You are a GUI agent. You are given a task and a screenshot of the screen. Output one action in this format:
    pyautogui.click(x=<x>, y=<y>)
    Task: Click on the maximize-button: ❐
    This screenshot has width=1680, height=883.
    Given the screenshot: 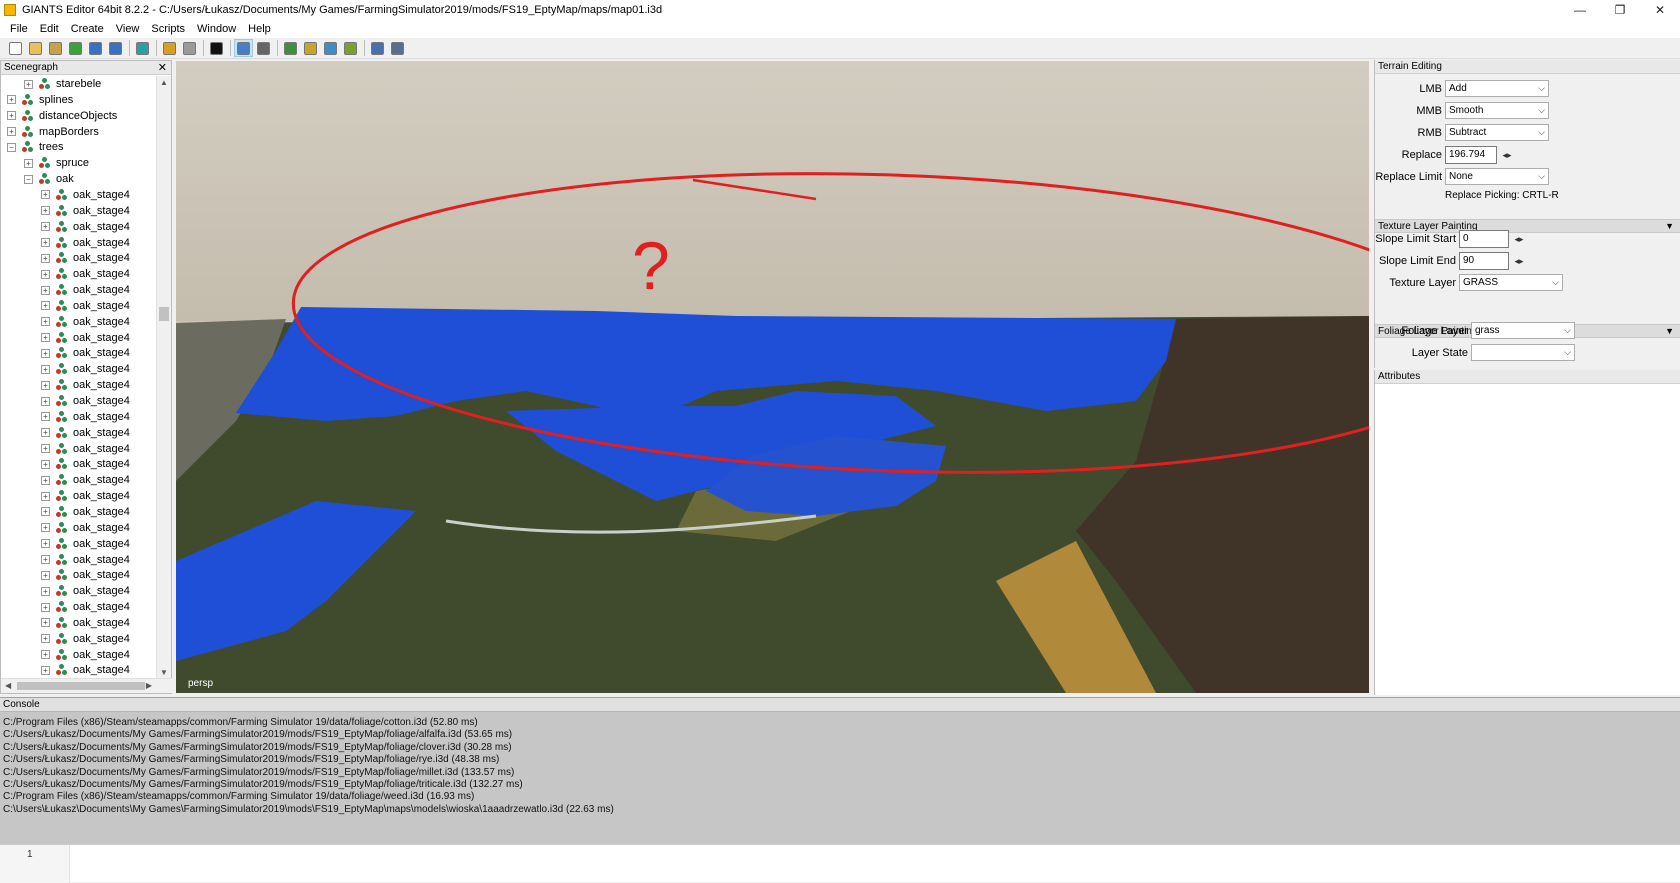 What is the action you would take?
    pyautogui.click(x=1620, y=10)
    